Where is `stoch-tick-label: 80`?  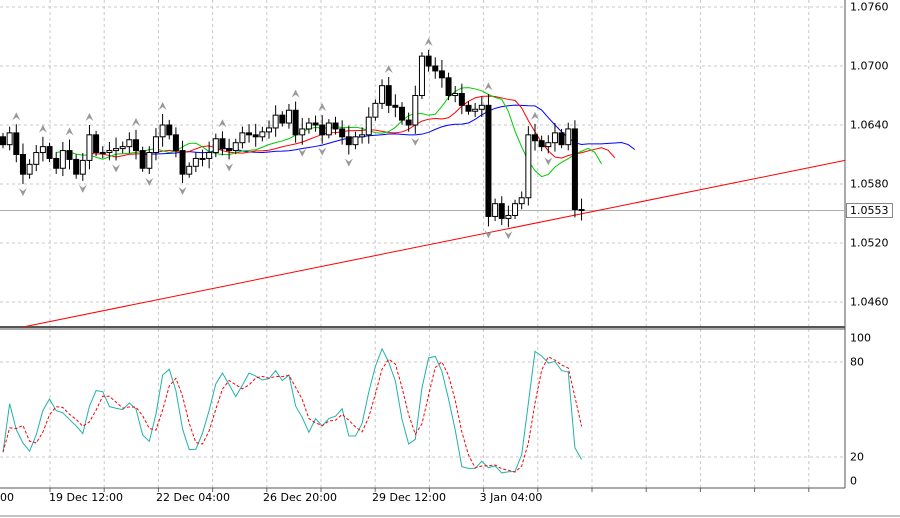
stoch-tick-label: 80 is located at coordinates (857, 362).